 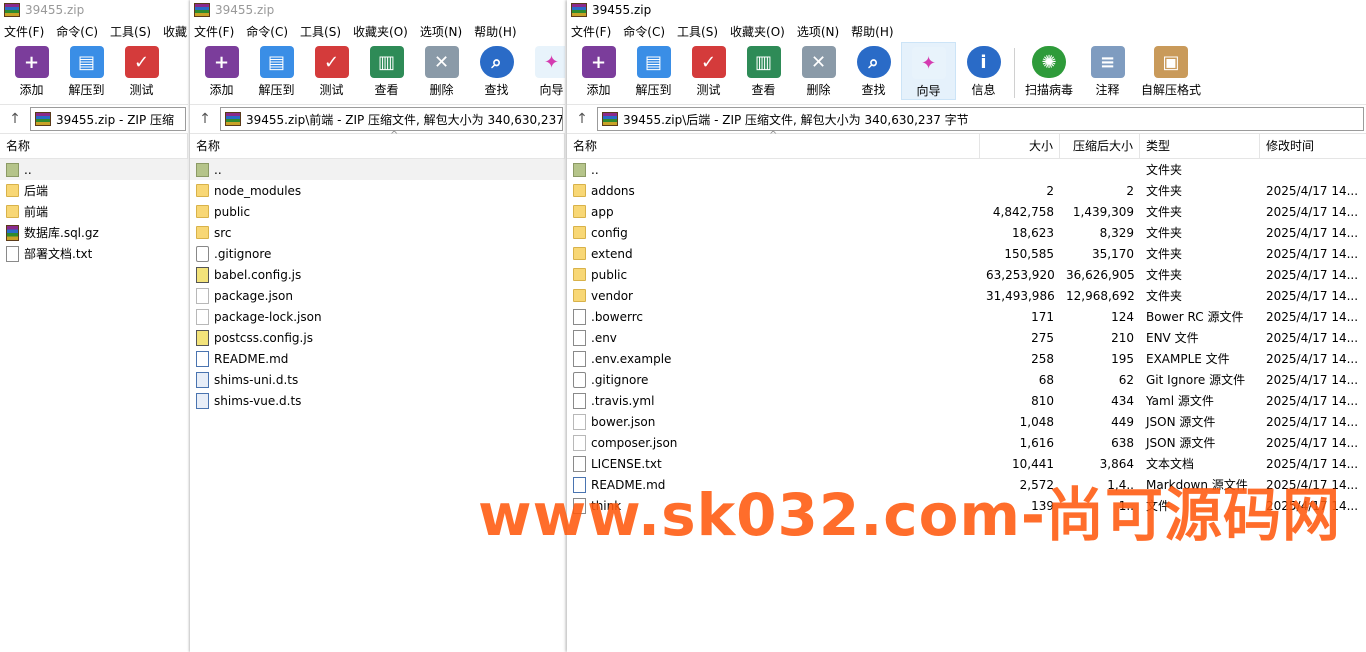 What do you see at coordinates (377, 316) in the screenshot?
I see `list-item: package-lock.json` at bounding box center [377, 316].